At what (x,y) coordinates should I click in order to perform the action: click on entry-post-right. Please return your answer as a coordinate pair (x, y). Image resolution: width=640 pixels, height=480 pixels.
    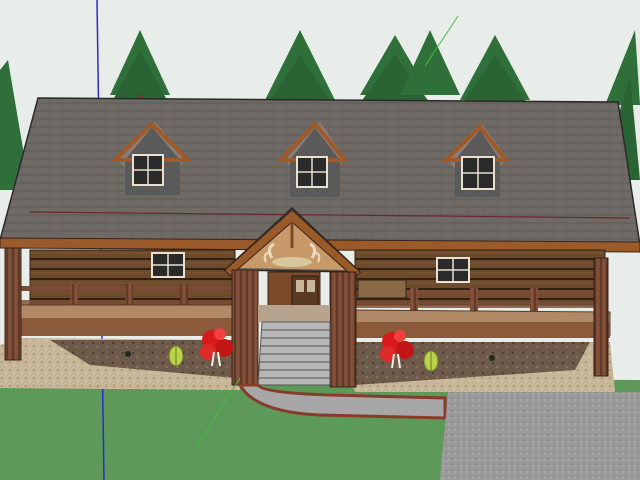
    Looking at the image, I should click on (343, 329).